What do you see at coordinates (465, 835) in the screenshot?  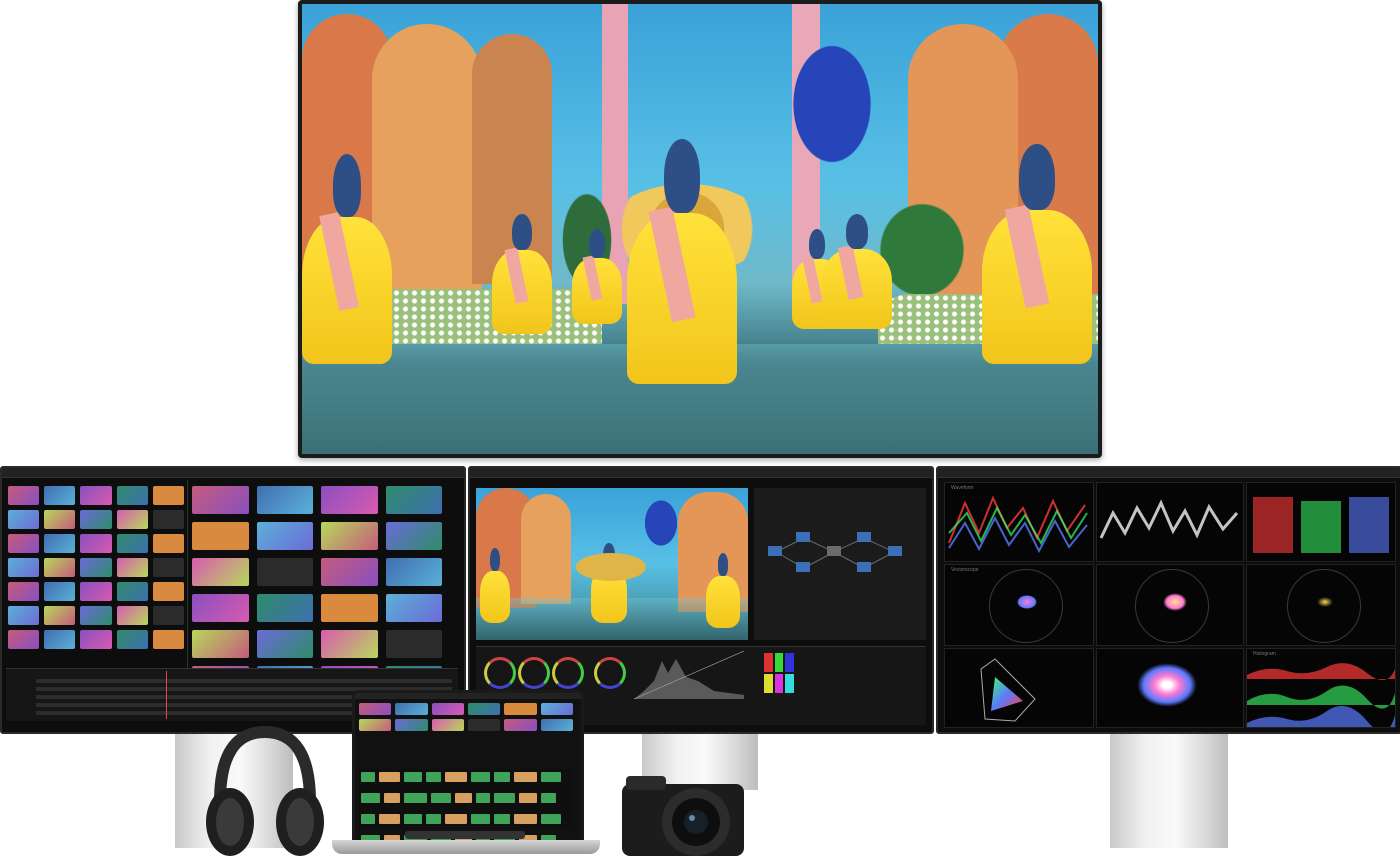 I see `dock` at bounding box center [465, 835].